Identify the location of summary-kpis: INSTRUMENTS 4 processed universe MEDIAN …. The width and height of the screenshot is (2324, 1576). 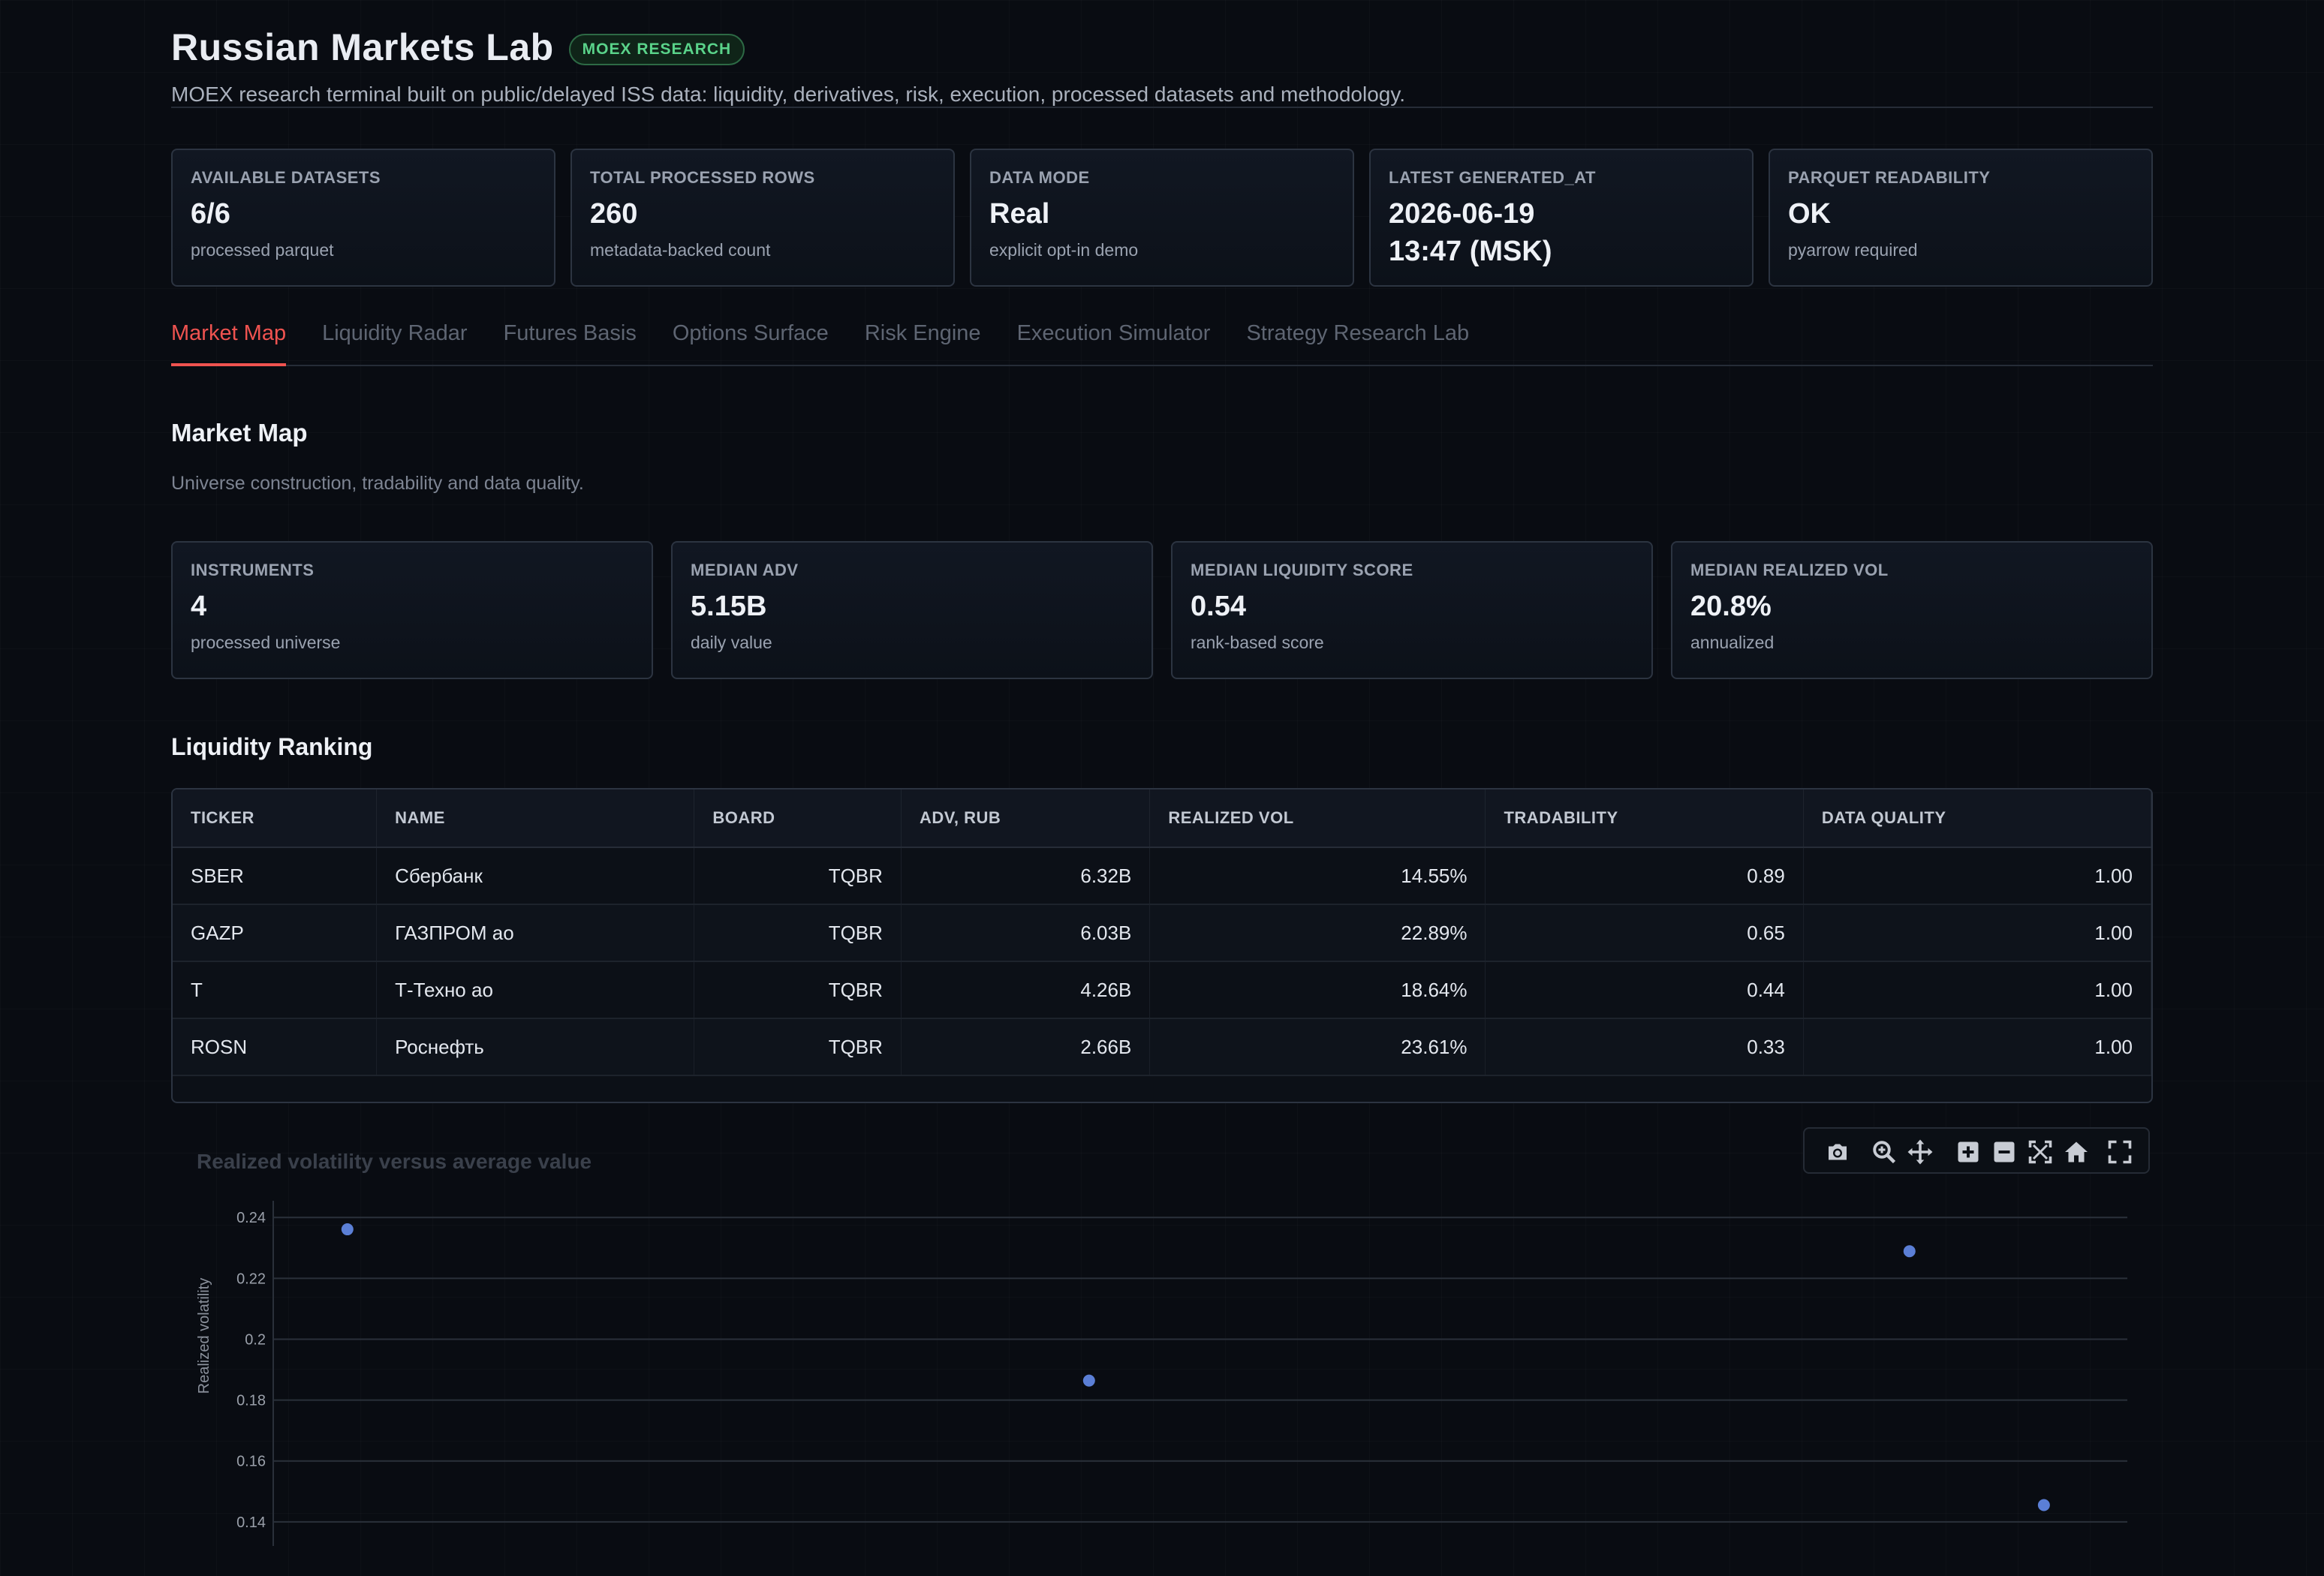
(1162, 610).